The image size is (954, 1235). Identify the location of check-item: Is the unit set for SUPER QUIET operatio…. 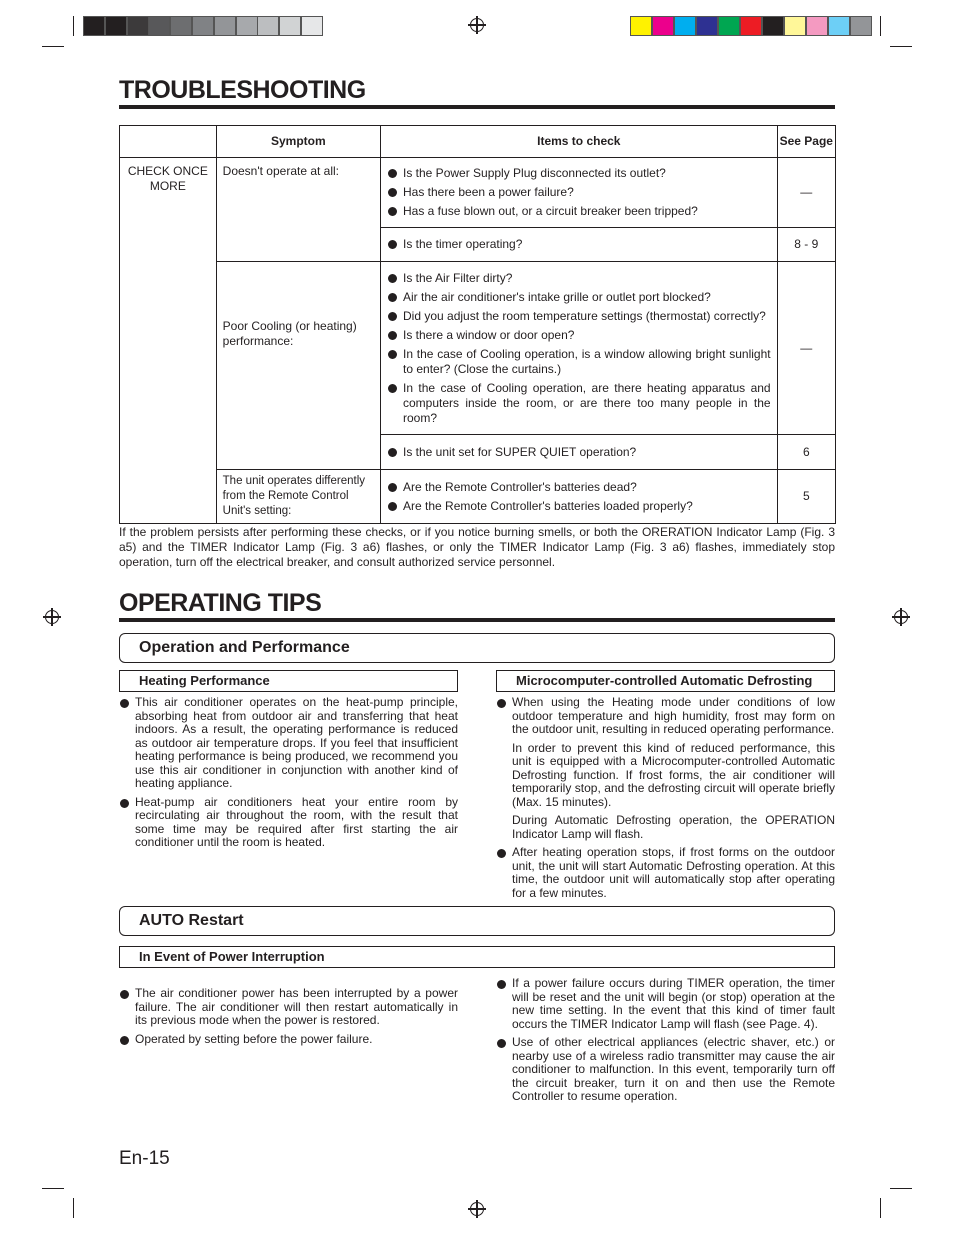
(579, 452).